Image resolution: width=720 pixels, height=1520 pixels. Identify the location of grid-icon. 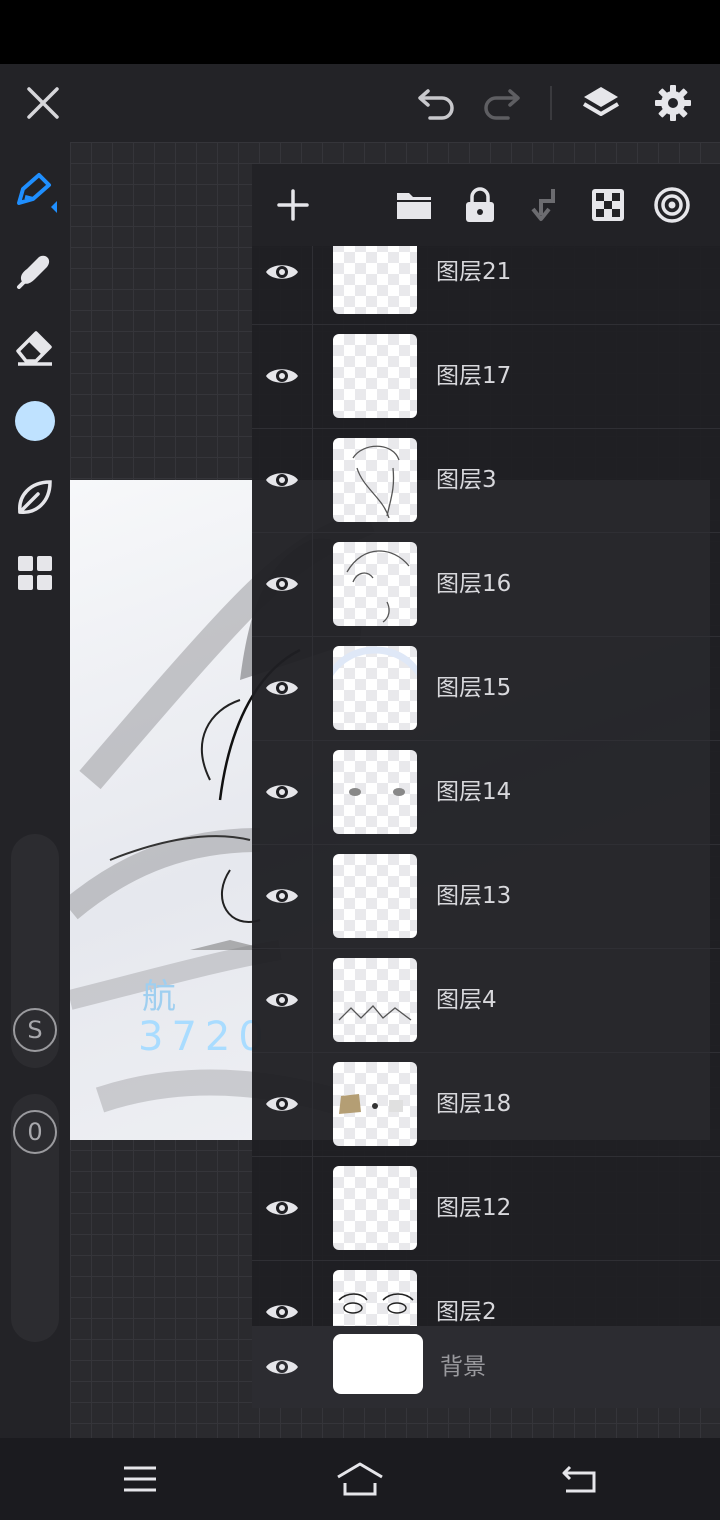
(35, 573).